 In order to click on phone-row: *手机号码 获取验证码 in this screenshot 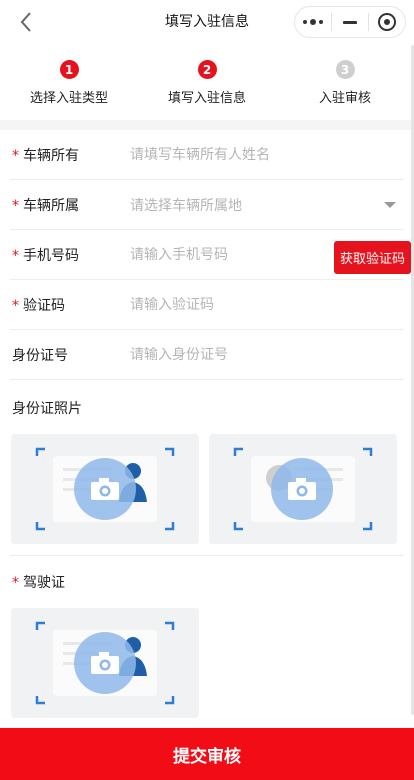, I will do `click(210, 255)`.